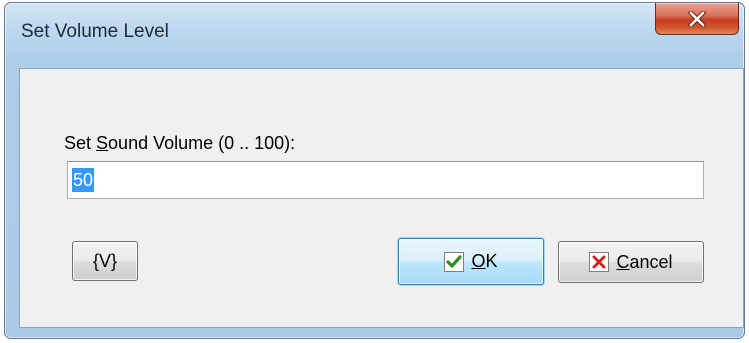 This screenshot has height=343, width=749. Describe the element at coordinates (385, 180) in the screenshot. I see `volume-input: 50` at that location.